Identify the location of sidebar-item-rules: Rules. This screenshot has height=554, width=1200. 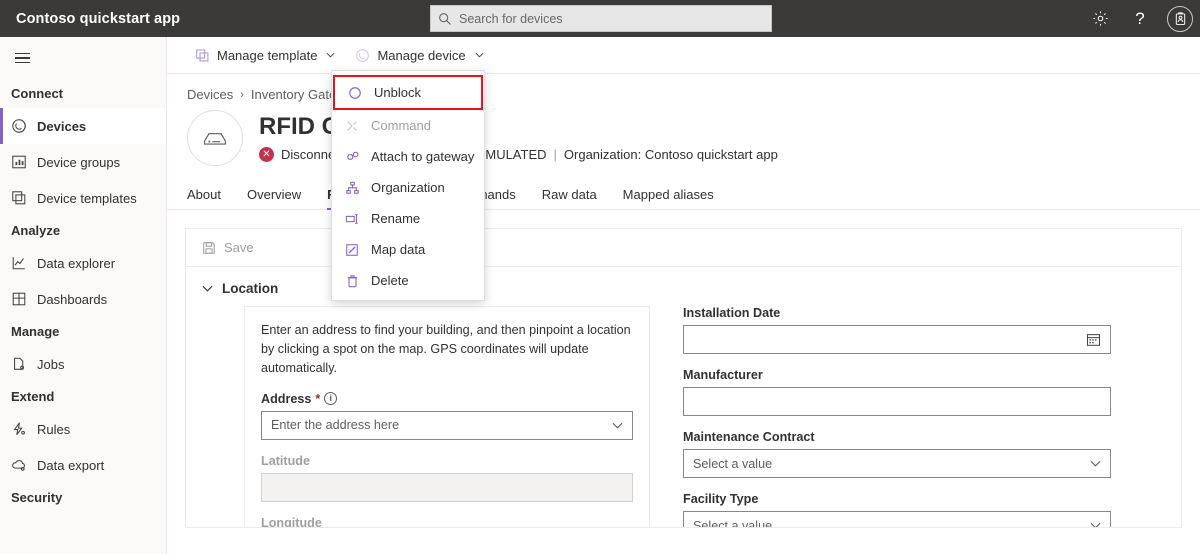
(83, 429).